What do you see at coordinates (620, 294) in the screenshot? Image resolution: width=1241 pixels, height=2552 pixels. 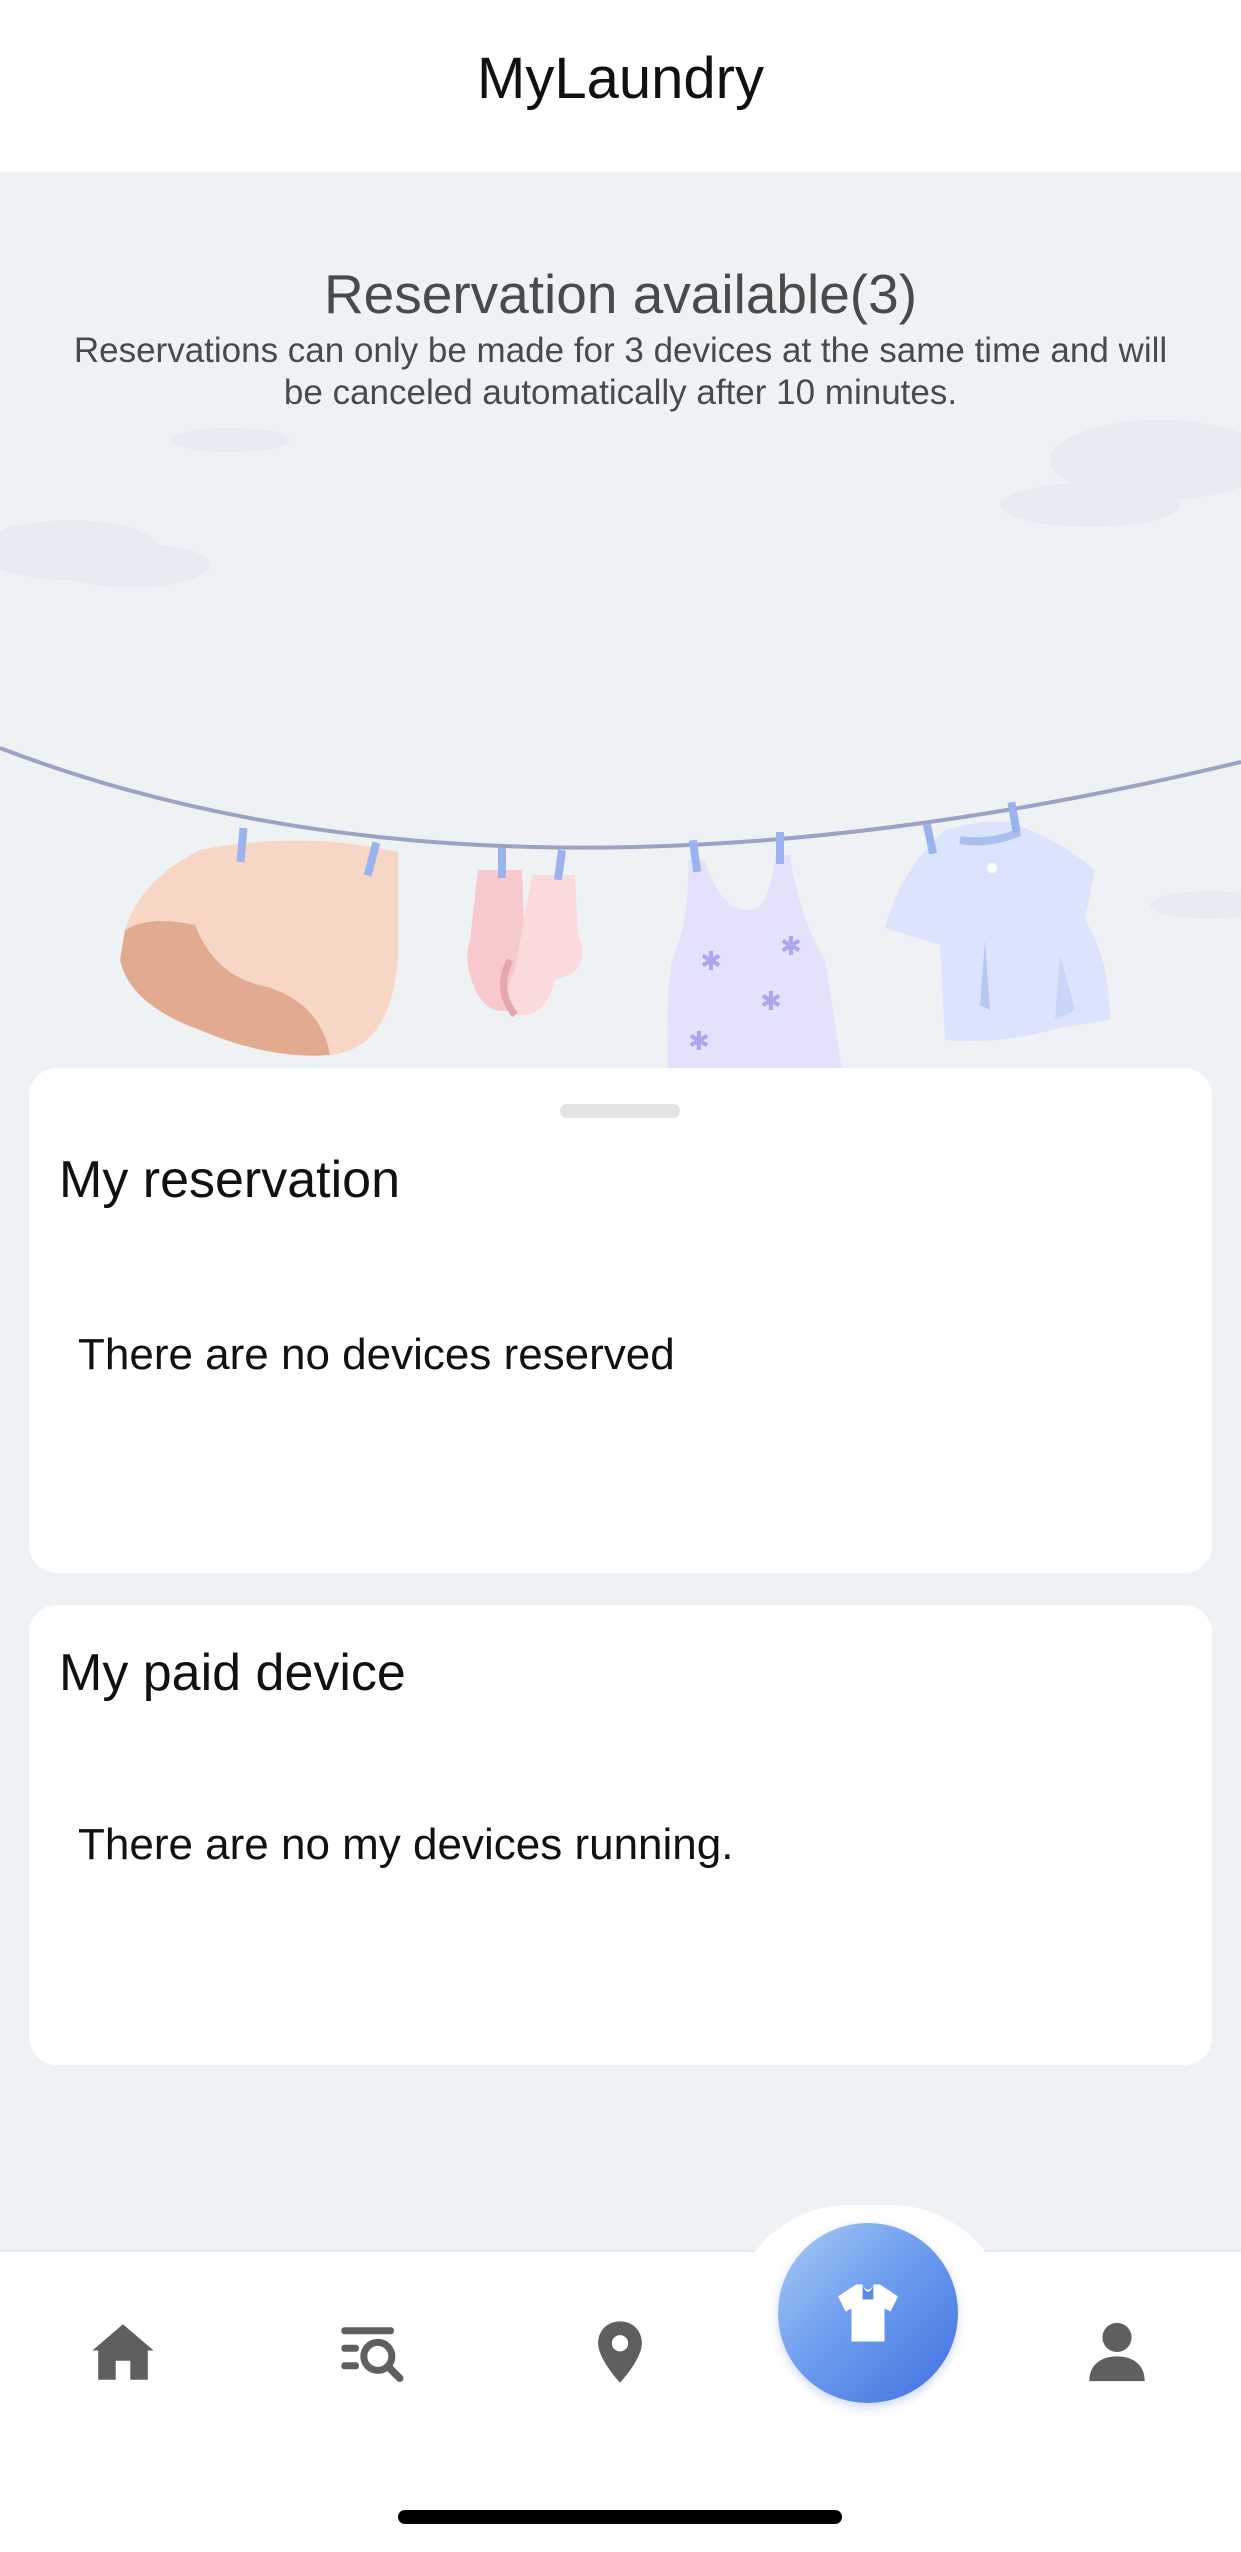 I see `reservation-available-title: Reservation available(3)` at bounding box center [620, 294].